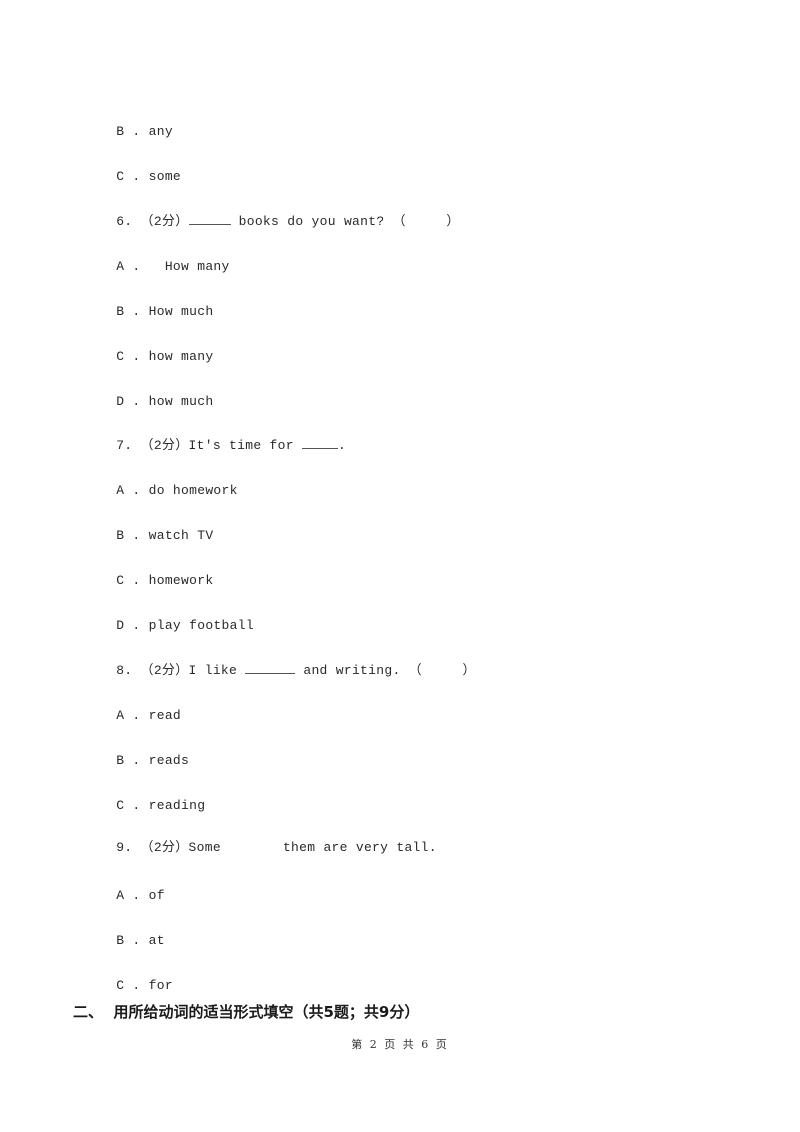 The image size is (800, 1132). I want to click on option-row: A . read, so click(140, 708).